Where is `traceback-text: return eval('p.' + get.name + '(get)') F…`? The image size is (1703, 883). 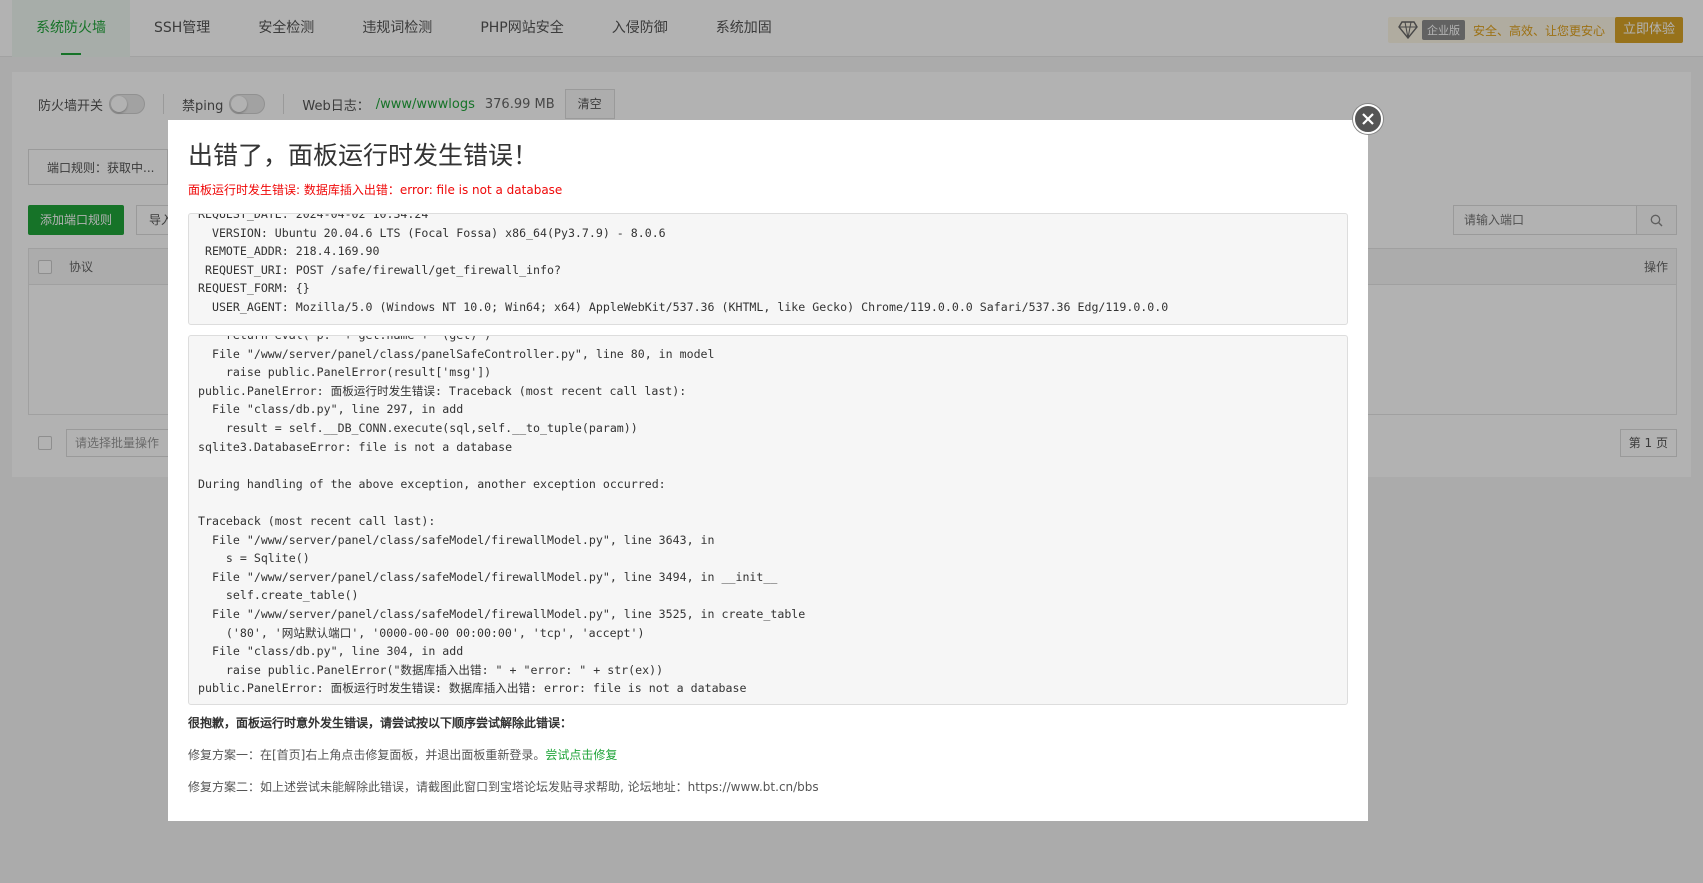
traceback-text: return eval('p.' + get.name + '(get)') F… is located at coordinates (502, 515).